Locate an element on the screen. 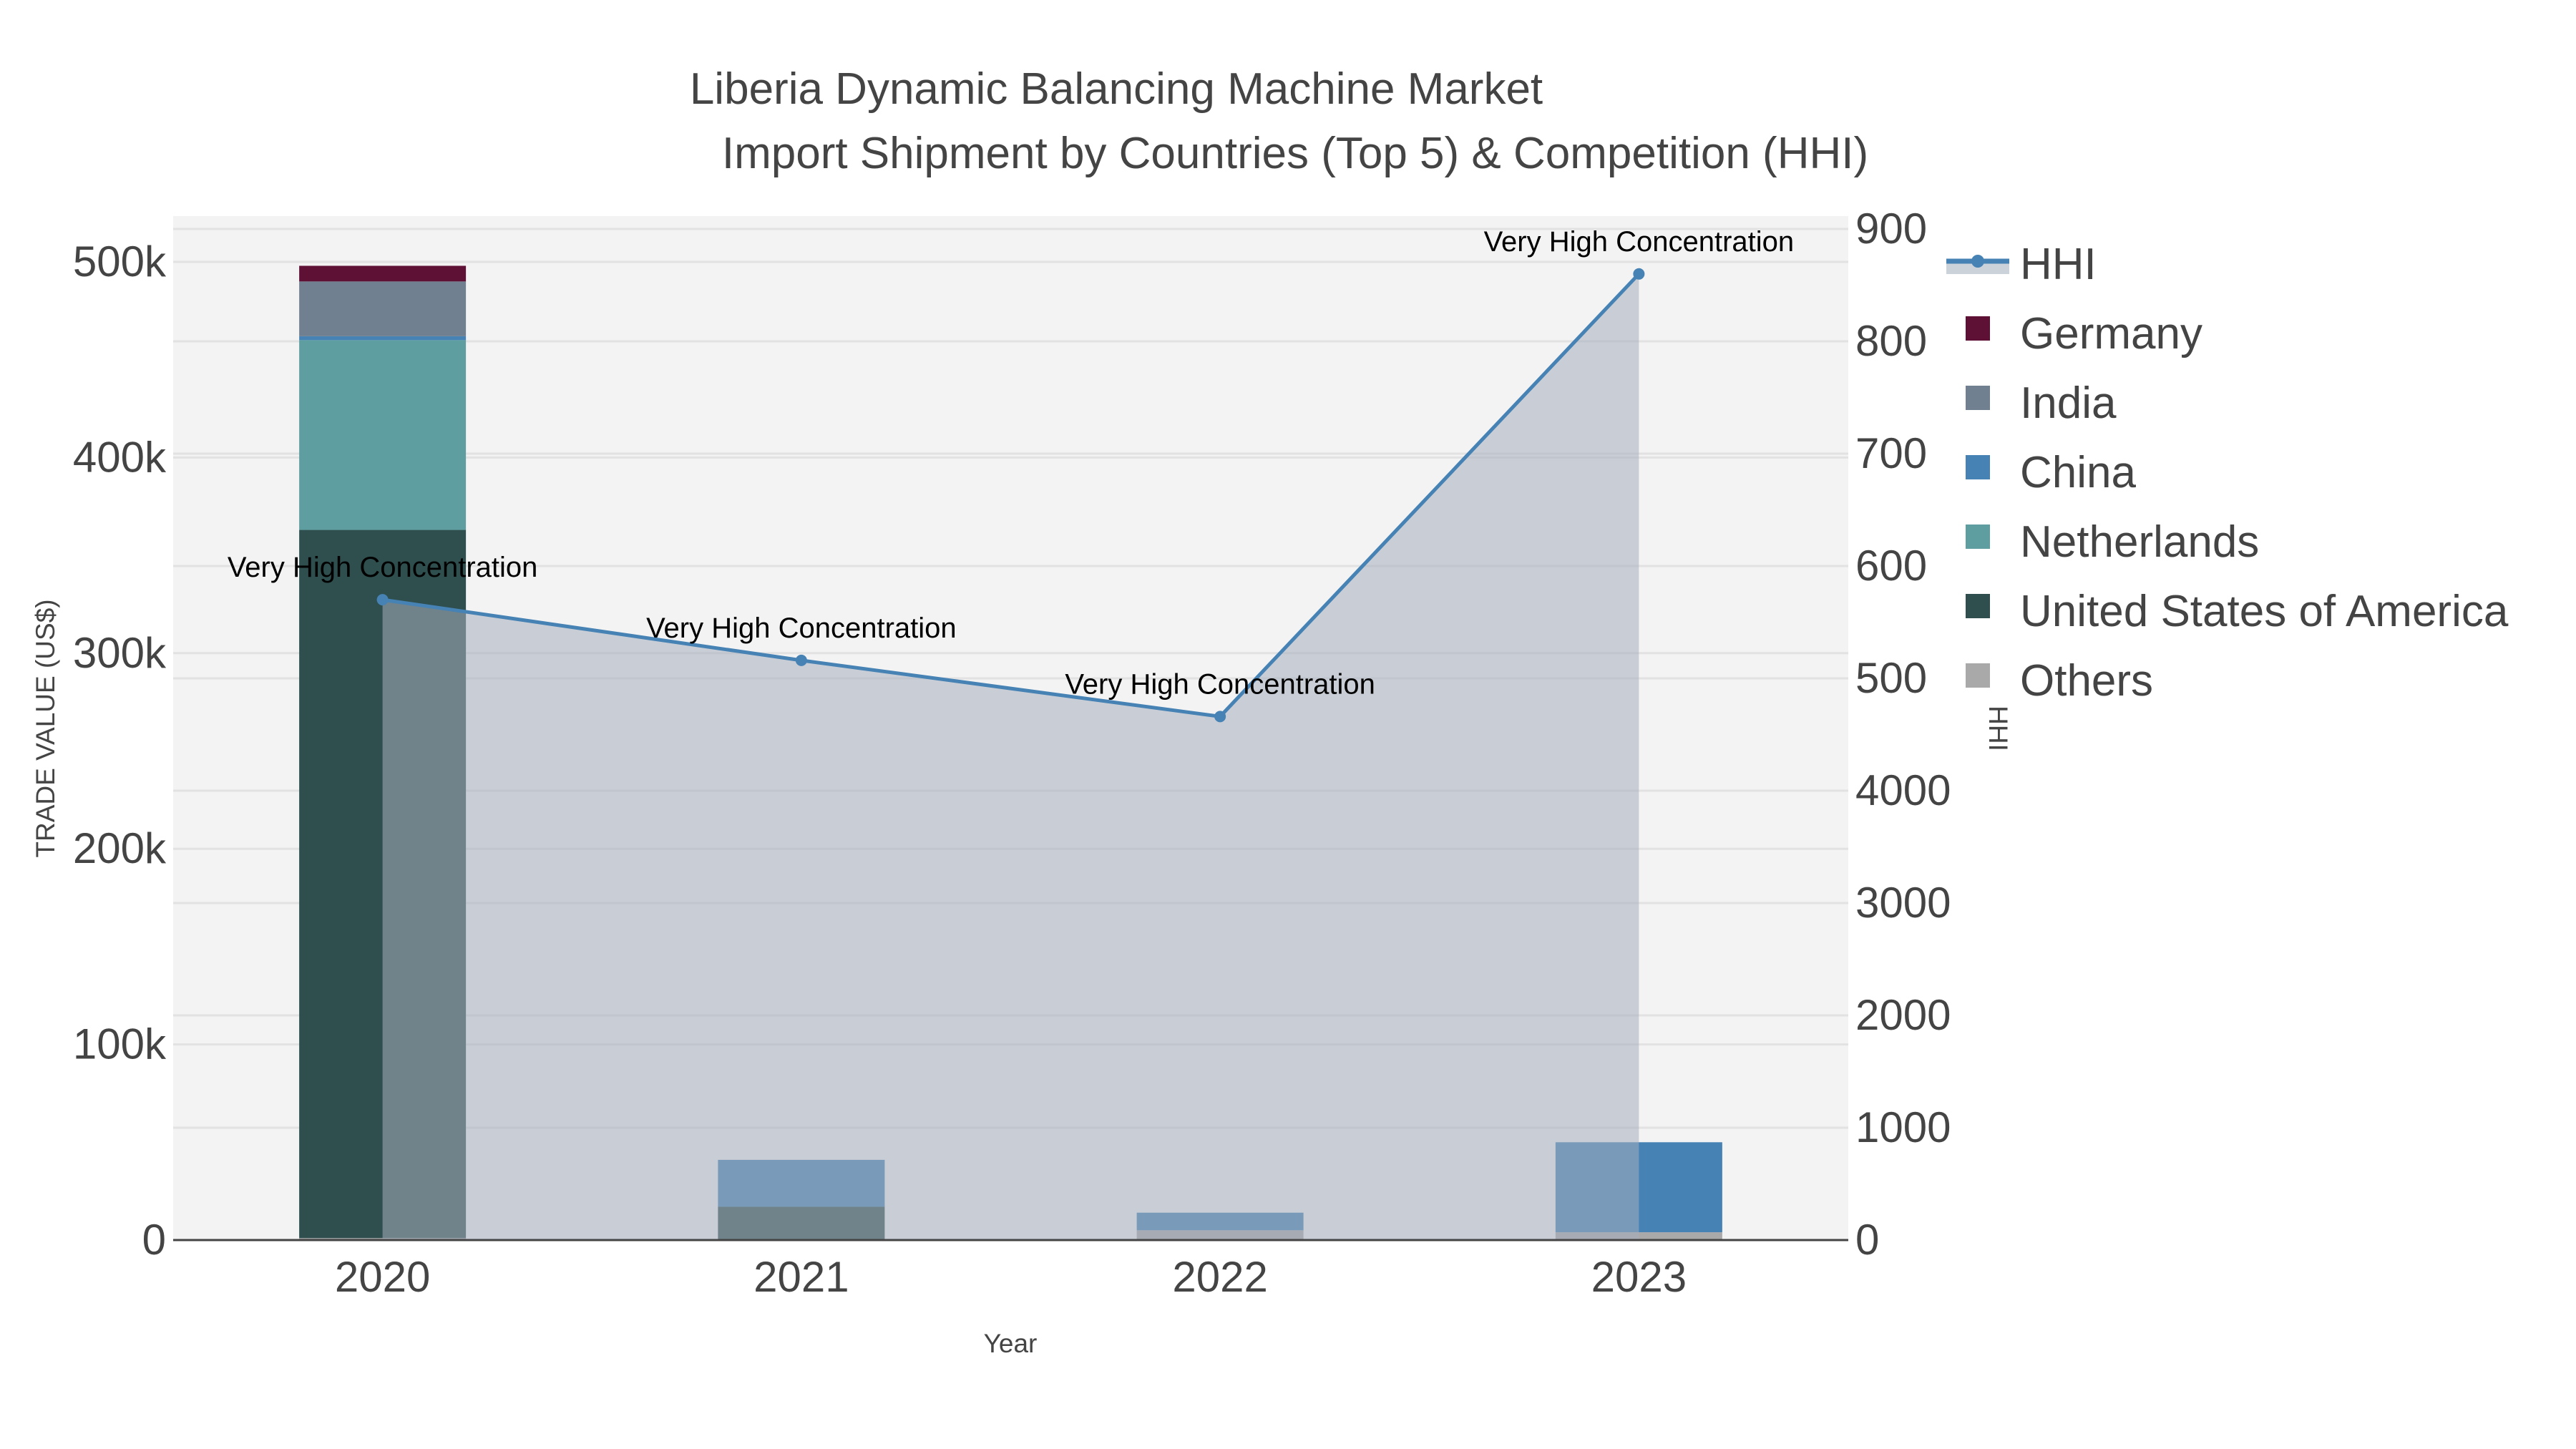 This screenshot has width=2576, height=1449. legend-label: HHI is located at coordinates (2058, 264).